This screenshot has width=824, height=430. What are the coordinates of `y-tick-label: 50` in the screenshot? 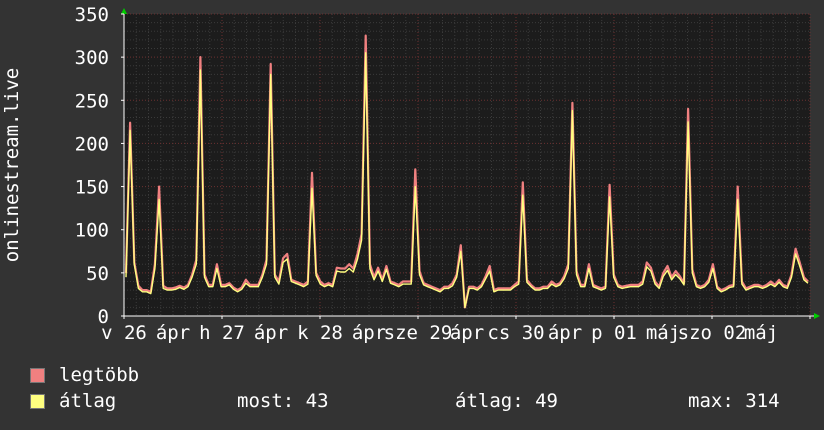 It's located at (97, 274).